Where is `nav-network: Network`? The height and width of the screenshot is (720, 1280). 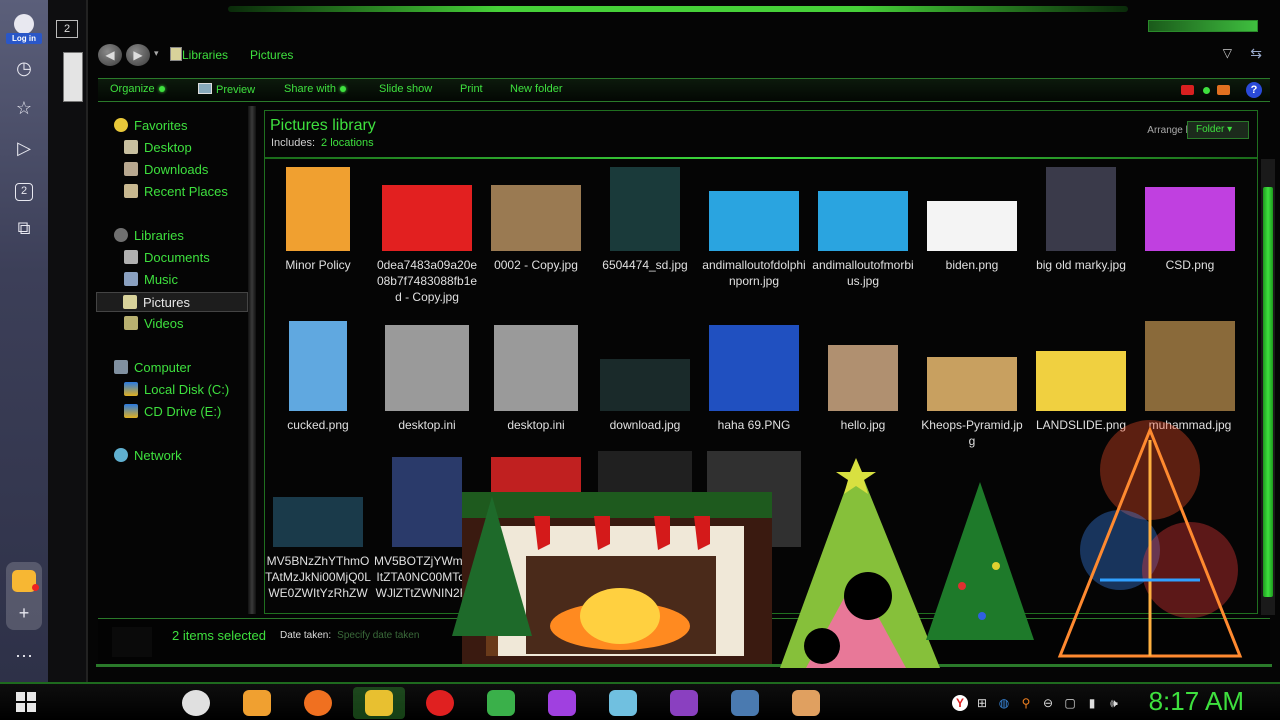 nav-network: Network is located at coordinates (190, 456).